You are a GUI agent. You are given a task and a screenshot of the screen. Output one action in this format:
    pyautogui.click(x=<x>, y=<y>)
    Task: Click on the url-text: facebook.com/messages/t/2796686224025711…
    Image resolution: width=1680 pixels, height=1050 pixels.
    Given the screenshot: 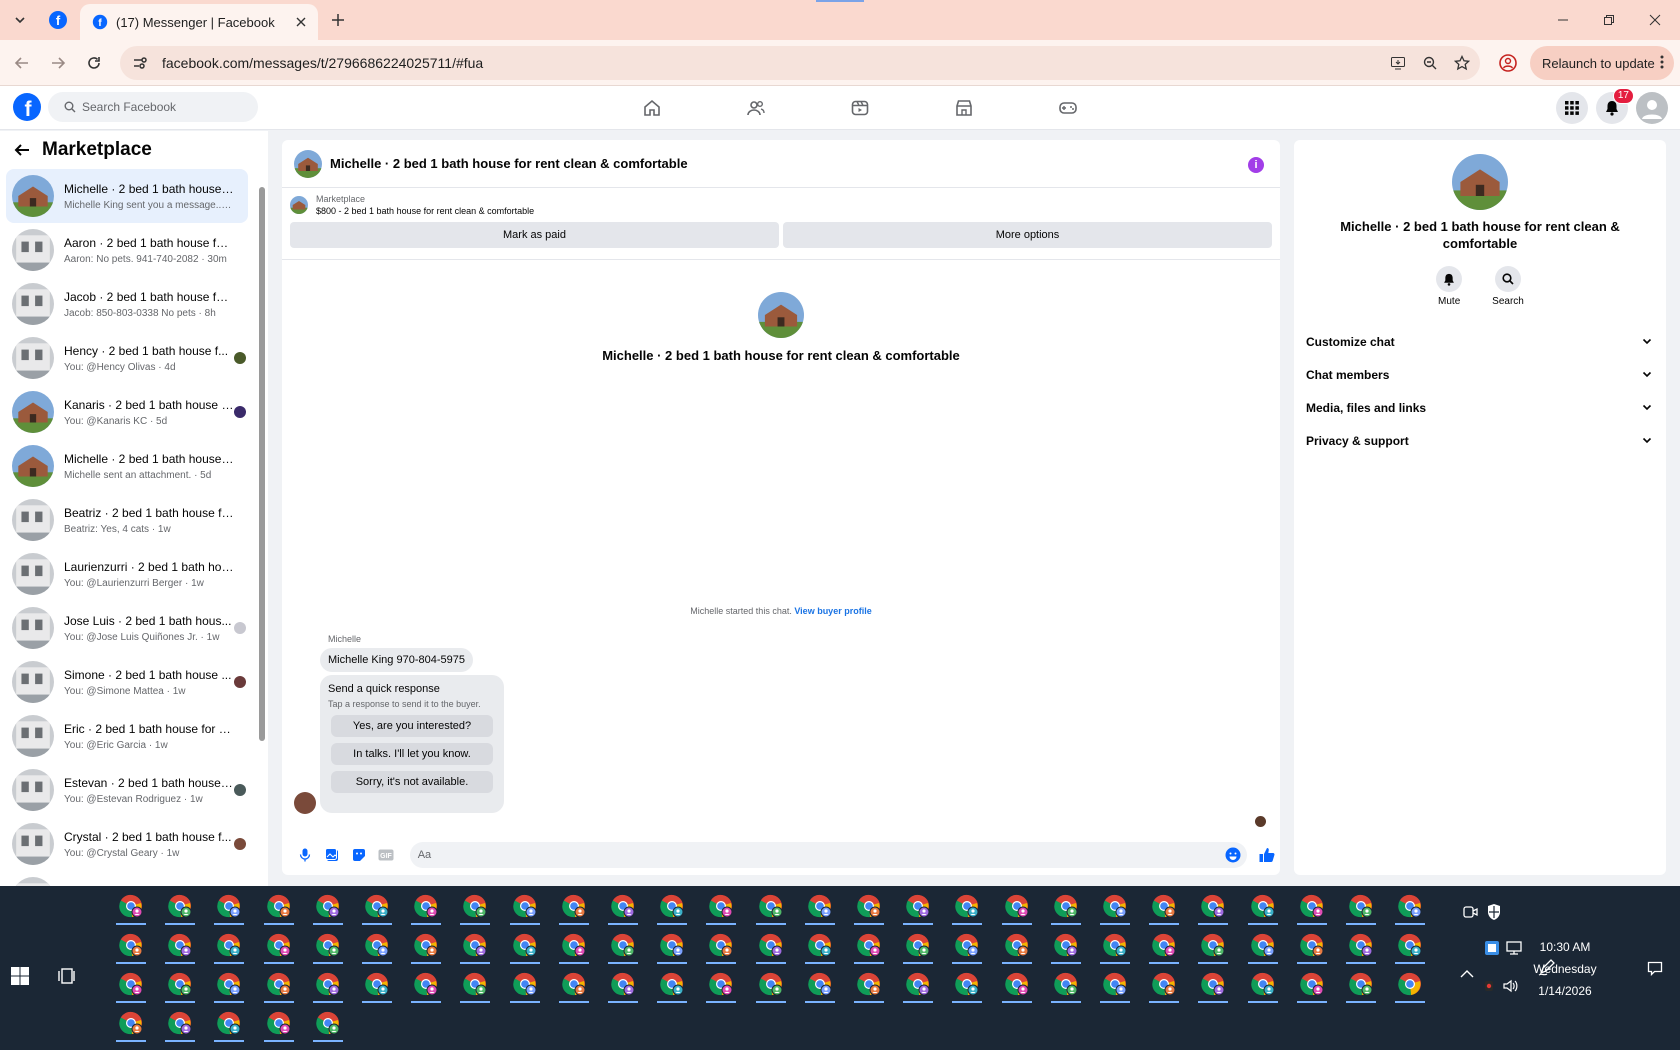 What is the action you would take?
    pyautogui.click(x=773, y=63)
    